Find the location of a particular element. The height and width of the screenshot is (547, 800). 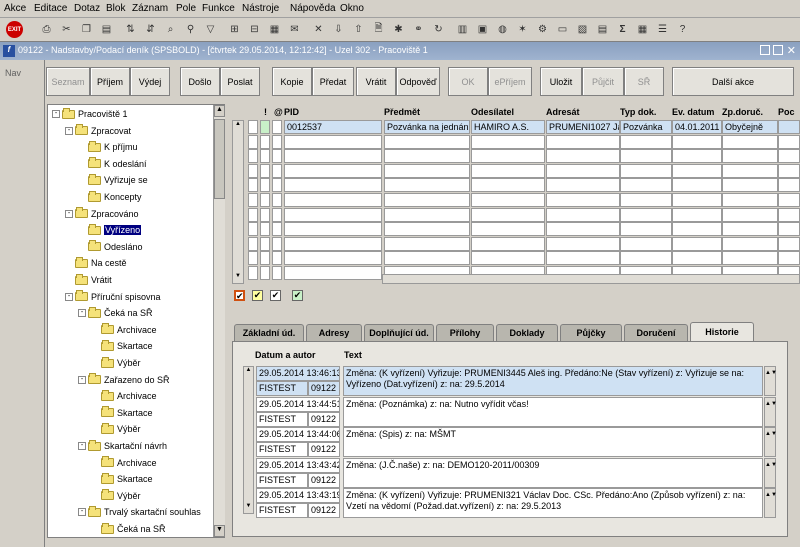

history-date: 29.05.2014 13:43:19 is located at coordinates (298, 496).